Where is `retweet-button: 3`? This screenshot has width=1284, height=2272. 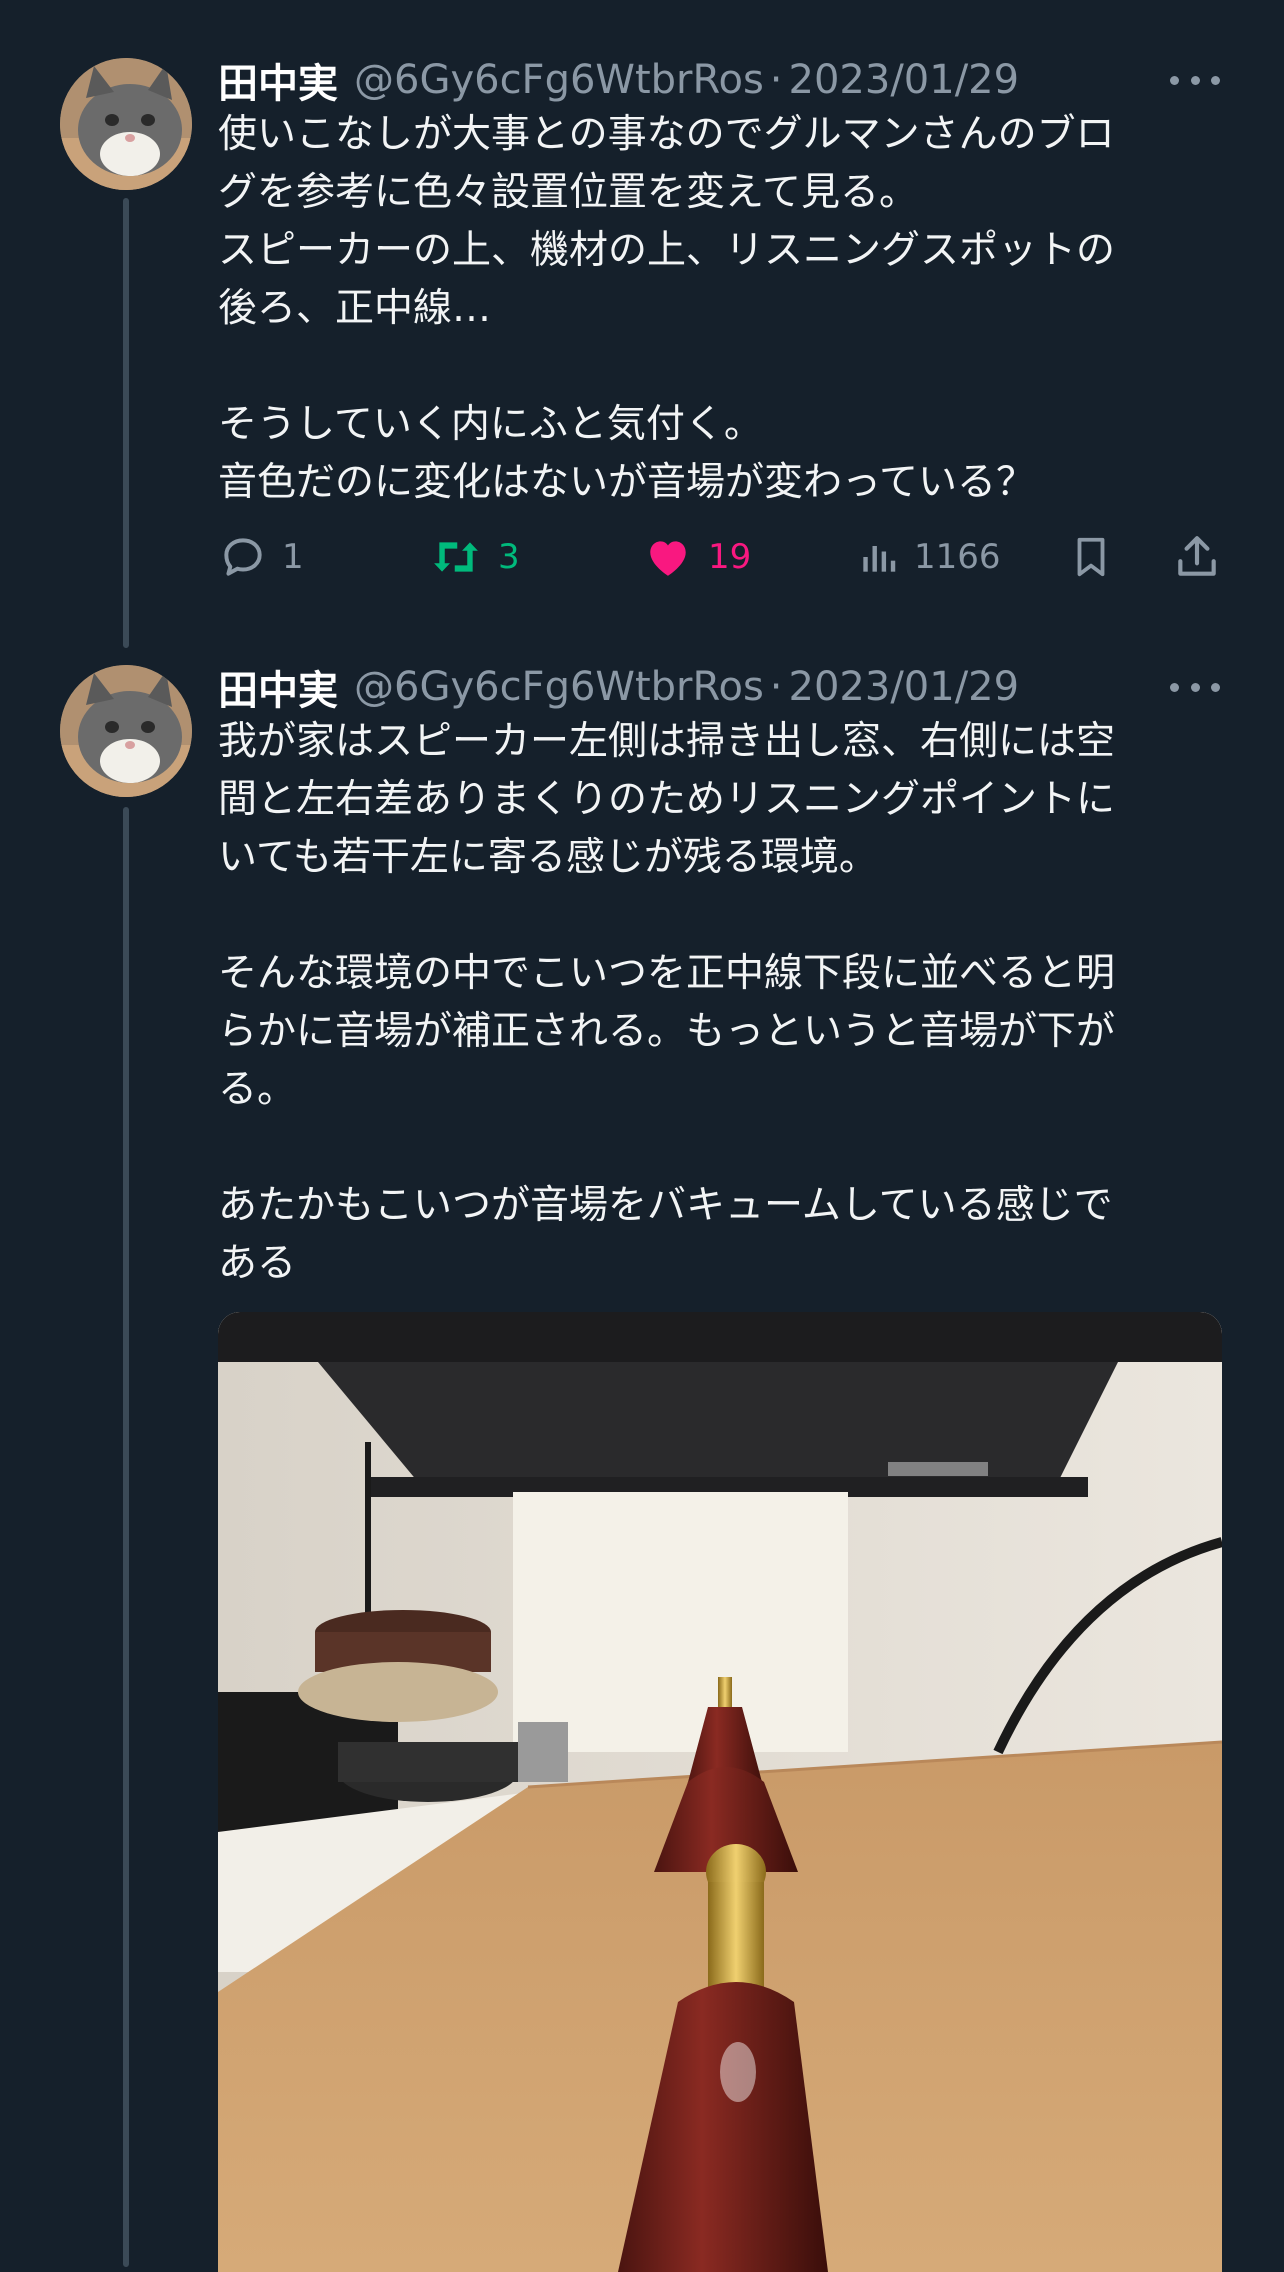 retweet-button: 3 is located at coordinates (474, 557).